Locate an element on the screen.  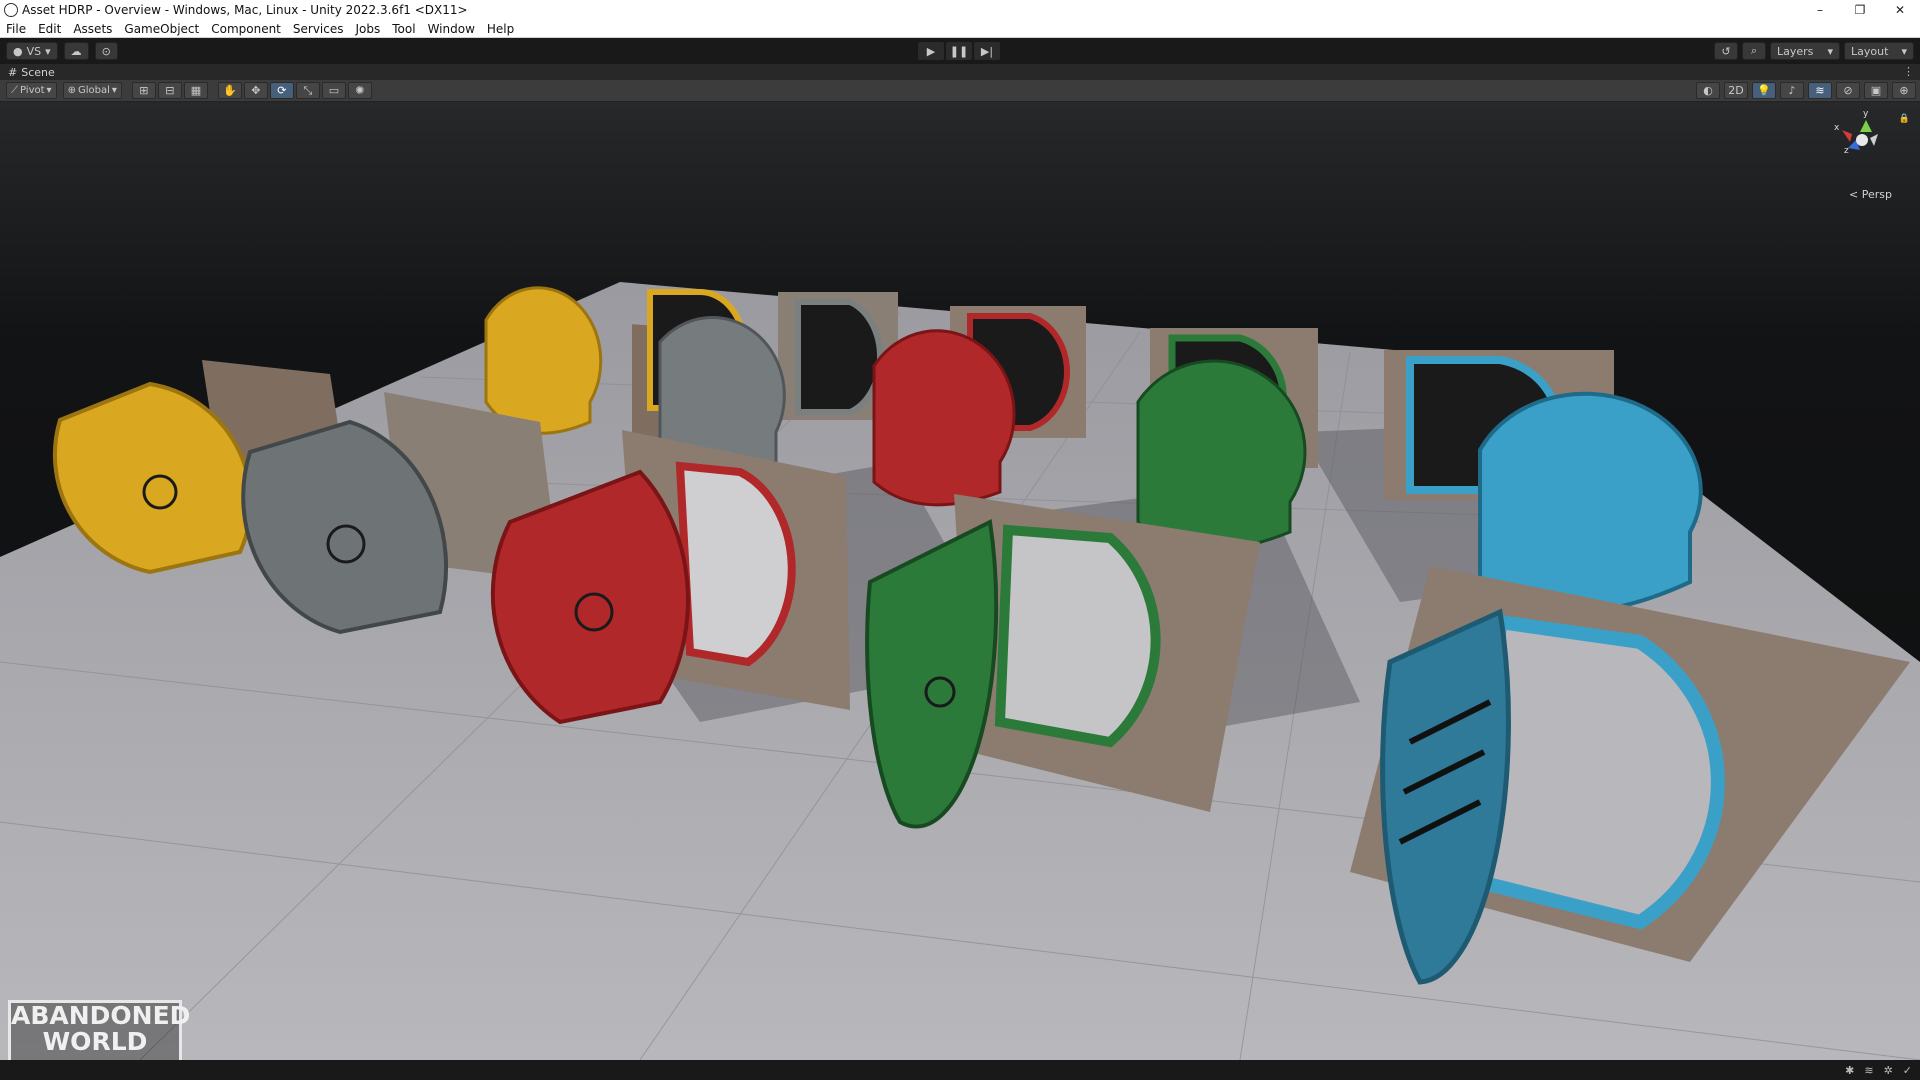
unity-logo-icon is located at coordinates (11, 10).